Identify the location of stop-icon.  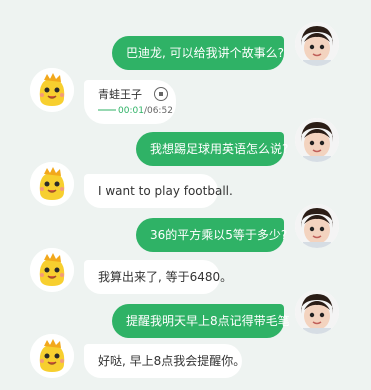
(161, 94).